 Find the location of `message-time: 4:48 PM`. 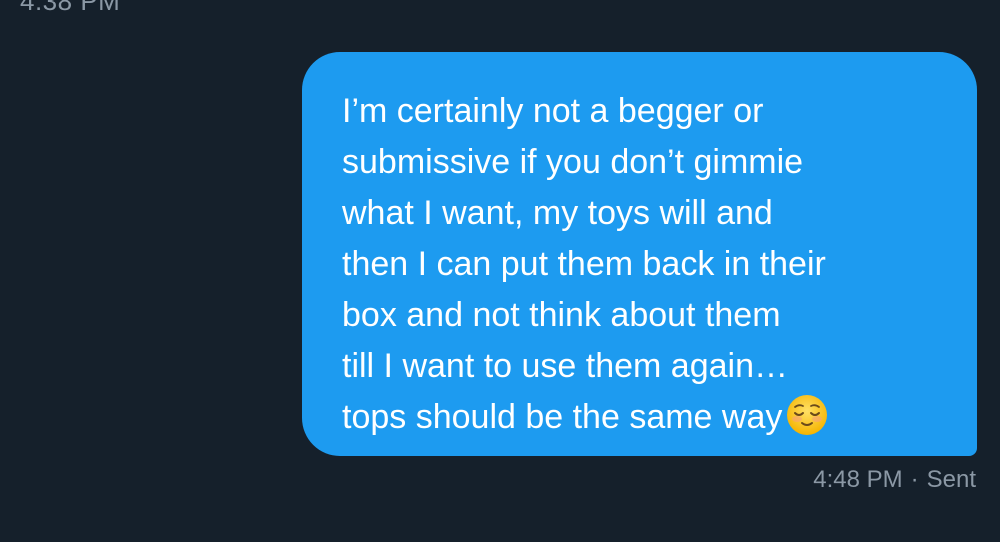

message-time: 4:48 PM is located at coordinates (858, 479).